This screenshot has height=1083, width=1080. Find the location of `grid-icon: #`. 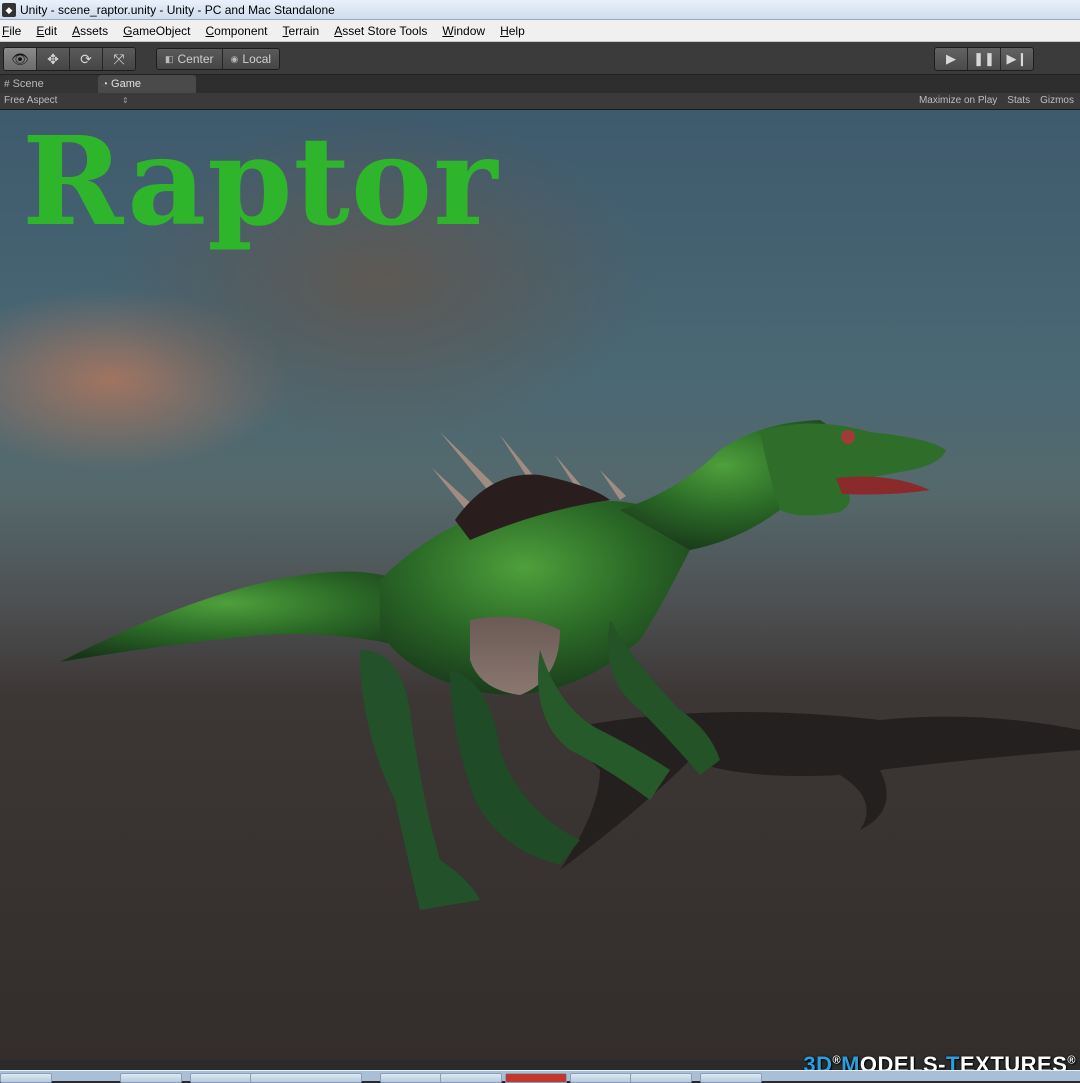

grid-icon: # is located at coordinates (7, 84).